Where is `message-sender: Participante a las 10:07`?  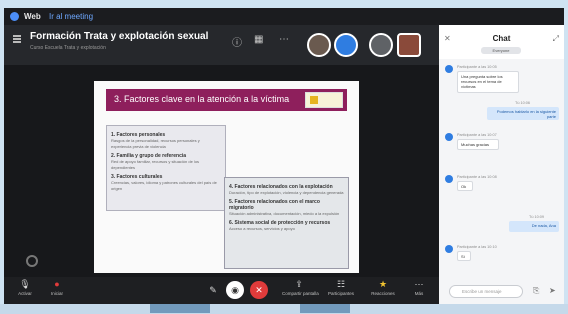
message-sender: Participante a las 10:07 is located at coordinates (477, 135).